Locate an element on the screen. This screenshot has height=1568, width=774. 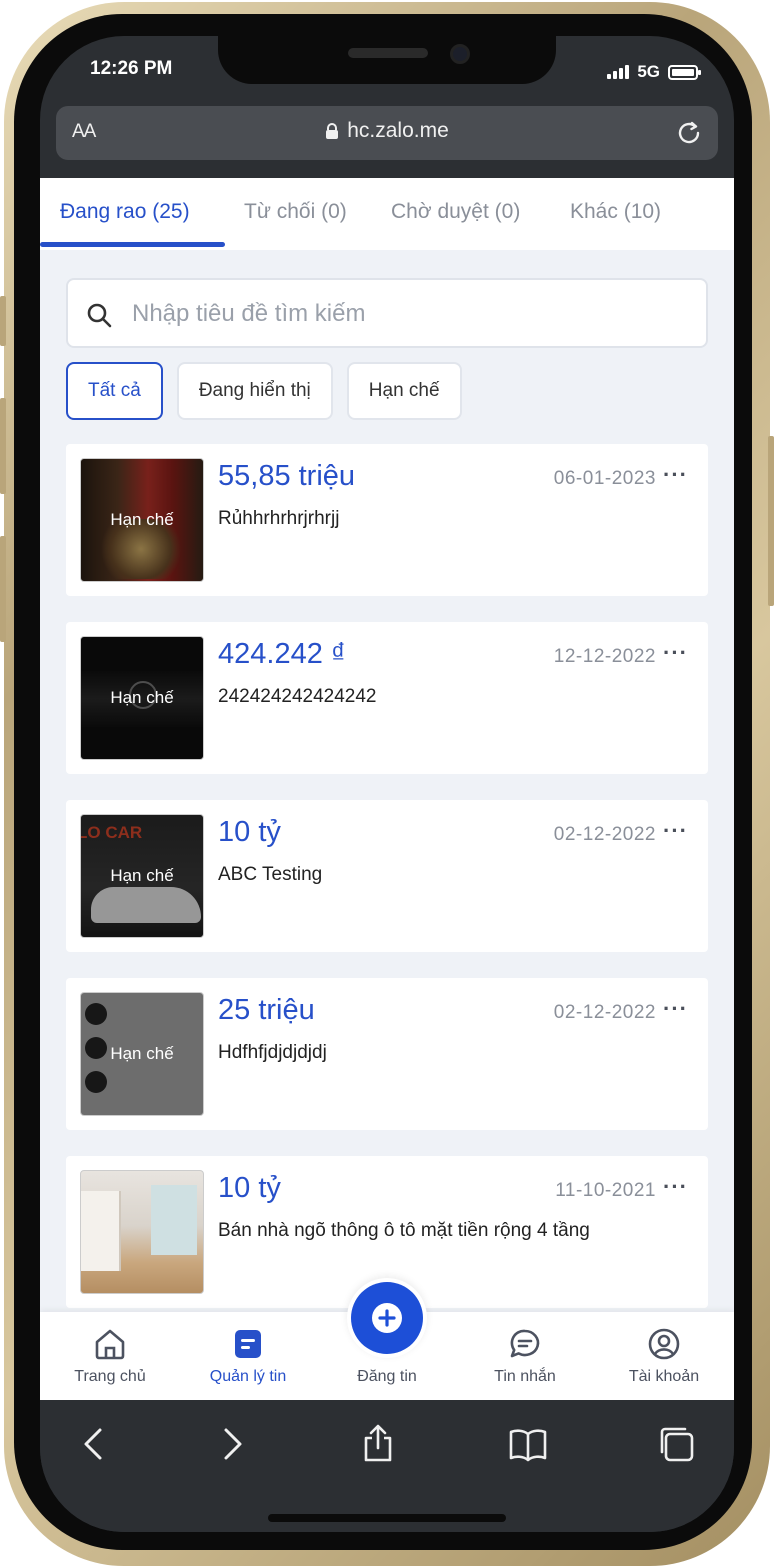
url-text: hc.zalo.me is located at coordinates (398, 130).